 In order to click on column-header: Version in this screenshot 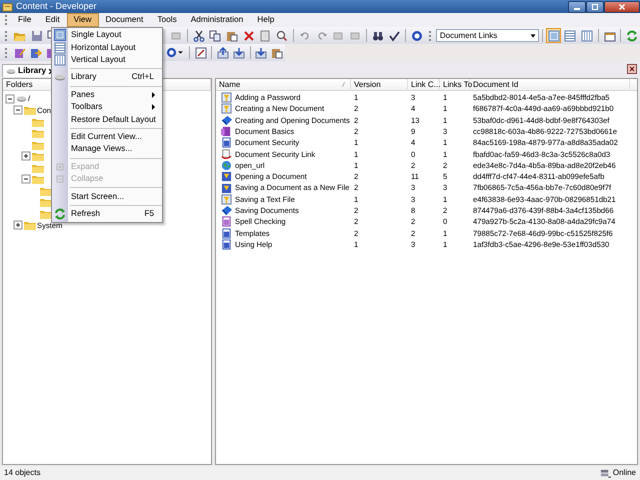, I will do `click(379, 84)`.